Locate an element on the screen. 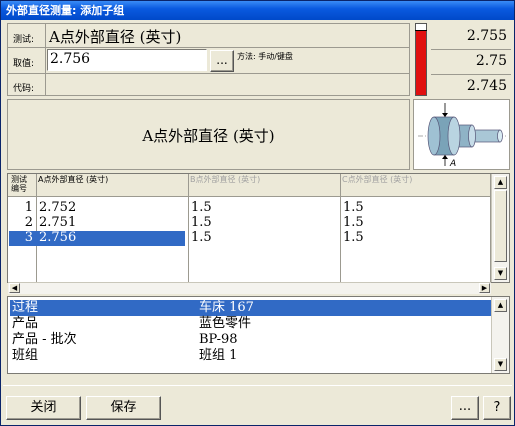 This screenshot has width=515, height=426. info-key: 过程 is located at coordinates (25, 307).